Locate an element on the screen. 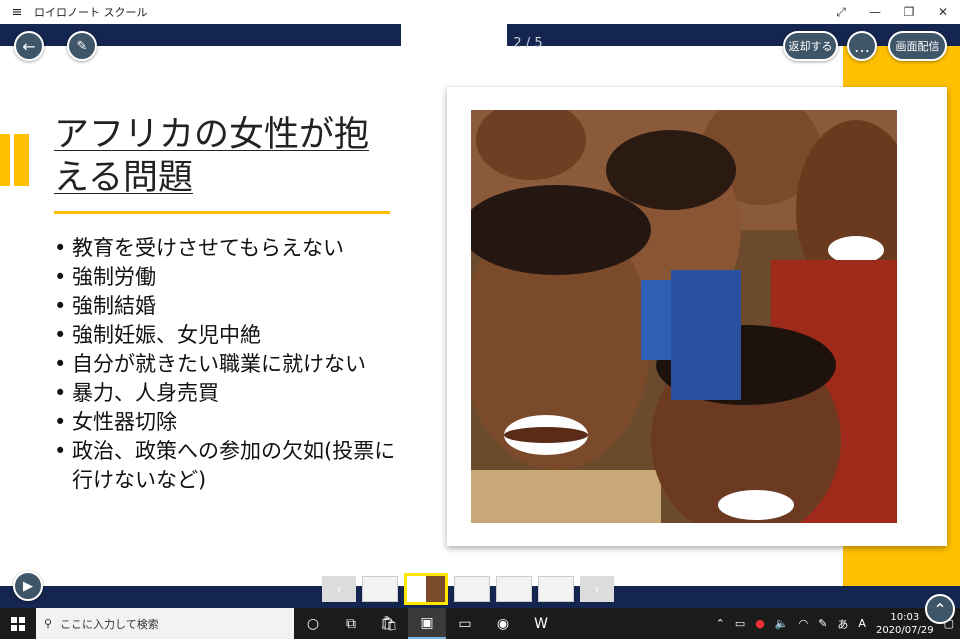 This screenshot has height=639, width=960. arrow-left-icon: ← is located at coordinates (29, 46).